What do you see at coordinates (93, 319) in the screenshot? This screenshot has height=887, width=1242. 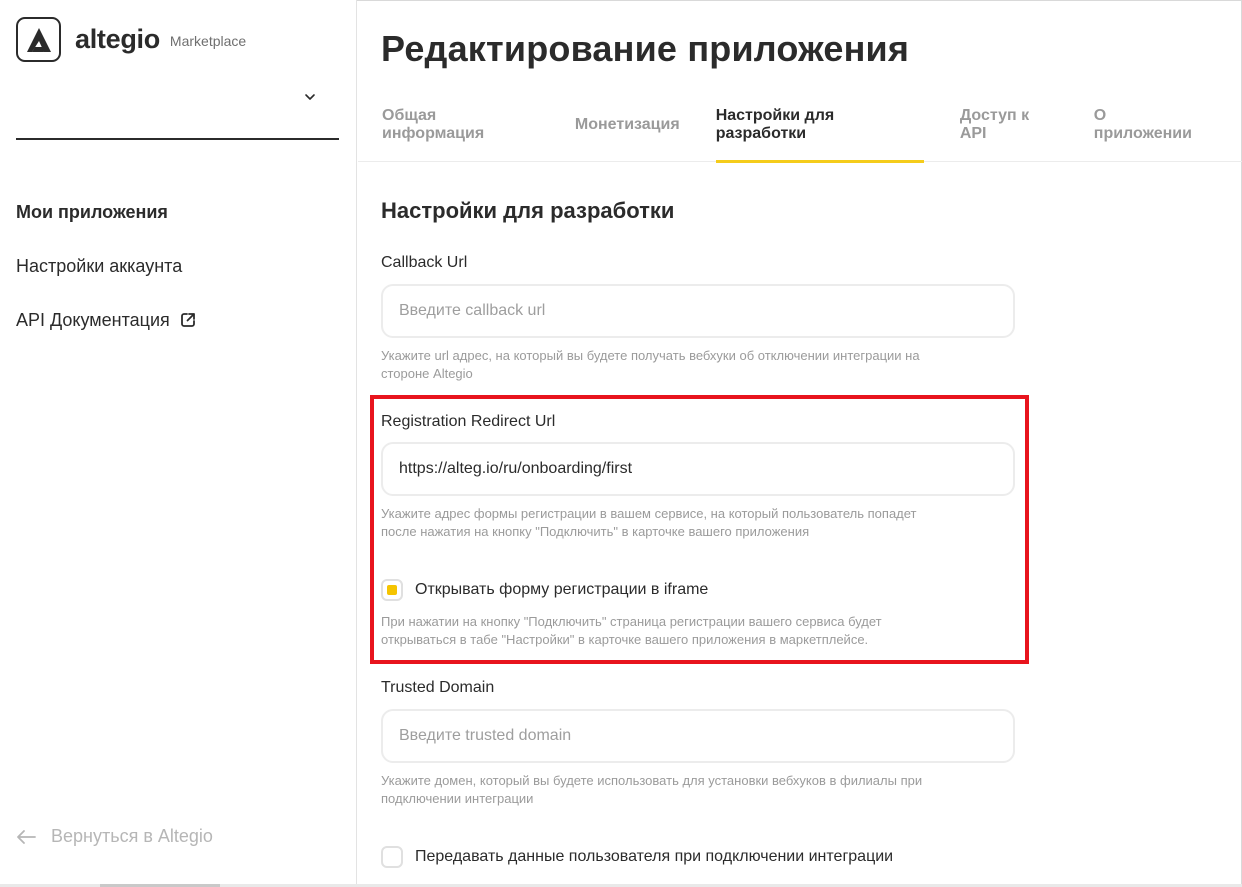 I see `sidebar-item-label: API Документация` at bounding box center [93, 319].